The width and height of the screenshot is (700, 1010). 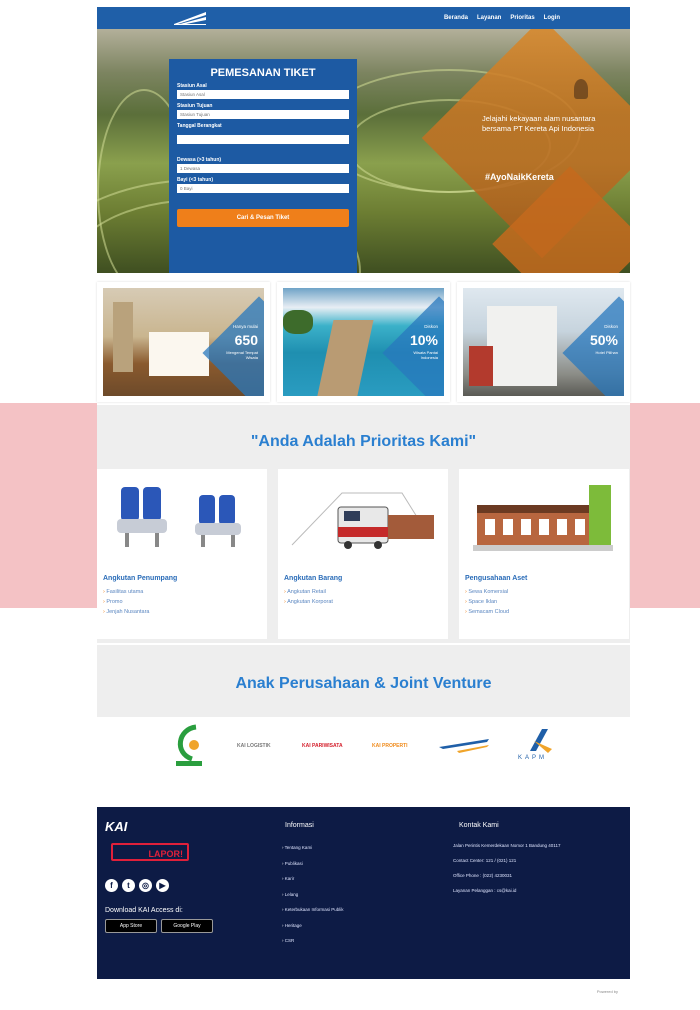 I want to click on subsidiary-logo-properti: KAI PROPERTI, so click(x=390, y=746).